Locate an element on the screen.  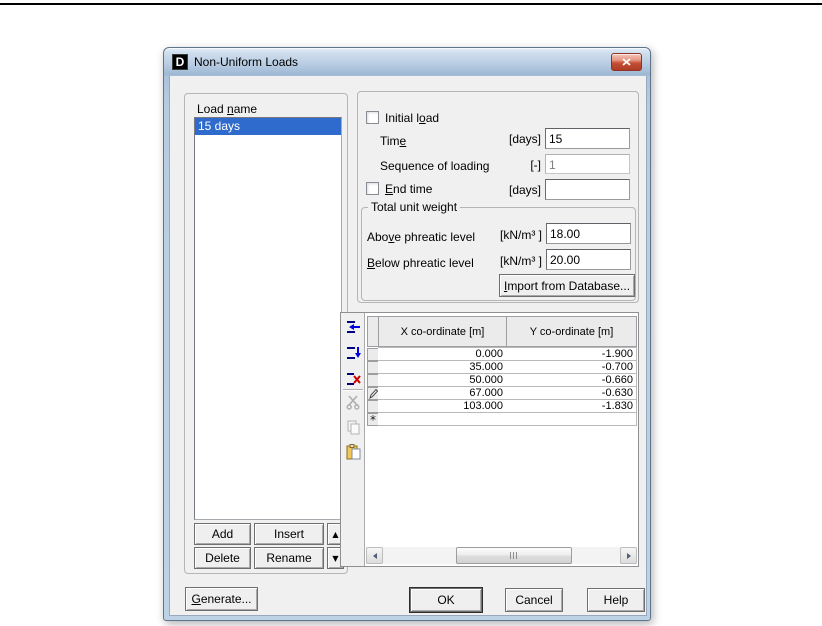
add-row-icon is located at coordinates (353, 327).